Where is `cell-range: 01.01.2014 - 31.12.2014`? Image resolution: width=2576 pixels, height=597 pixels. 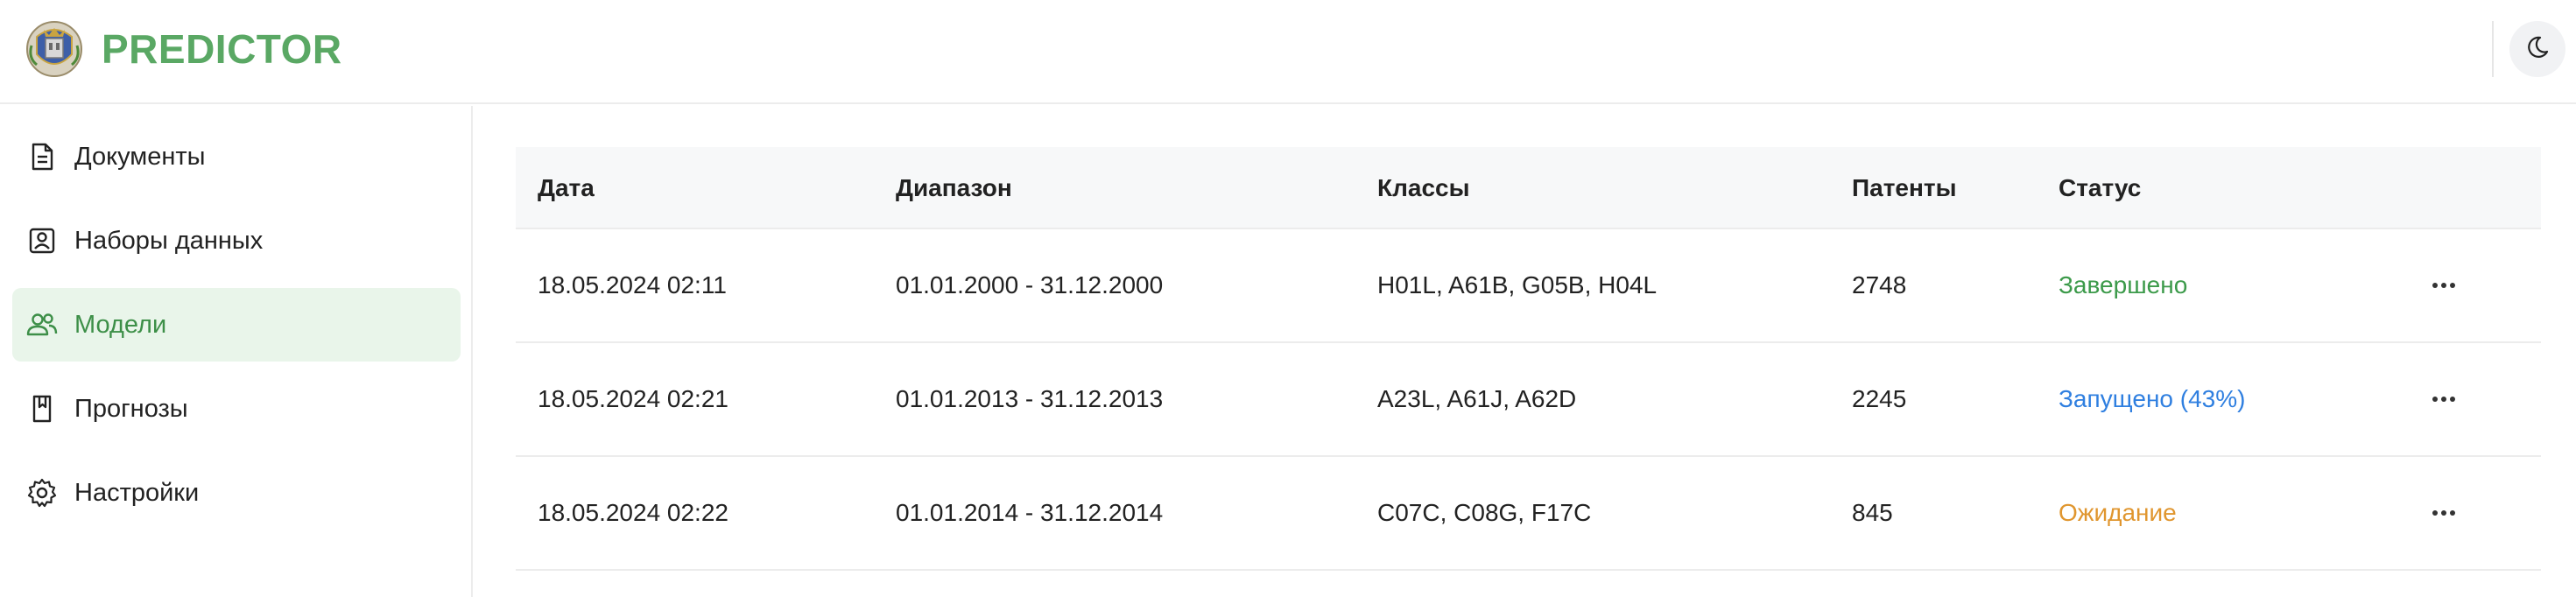
cell-range: 01.01.2014 - 31.12.2014 is located at coordinates (1030, 512).